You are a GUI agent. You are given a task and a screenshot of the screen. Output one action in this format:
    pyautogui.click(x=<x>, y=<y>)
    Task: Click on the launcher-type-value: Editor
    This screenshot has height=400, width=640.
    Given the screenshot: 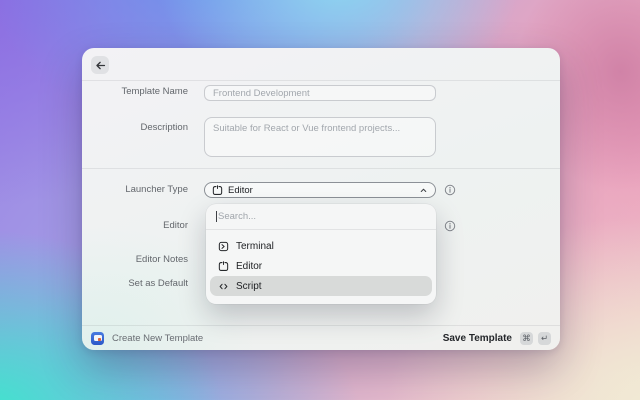 What is the action you would take?
    pyautogui.click(x=240, y=190)
    